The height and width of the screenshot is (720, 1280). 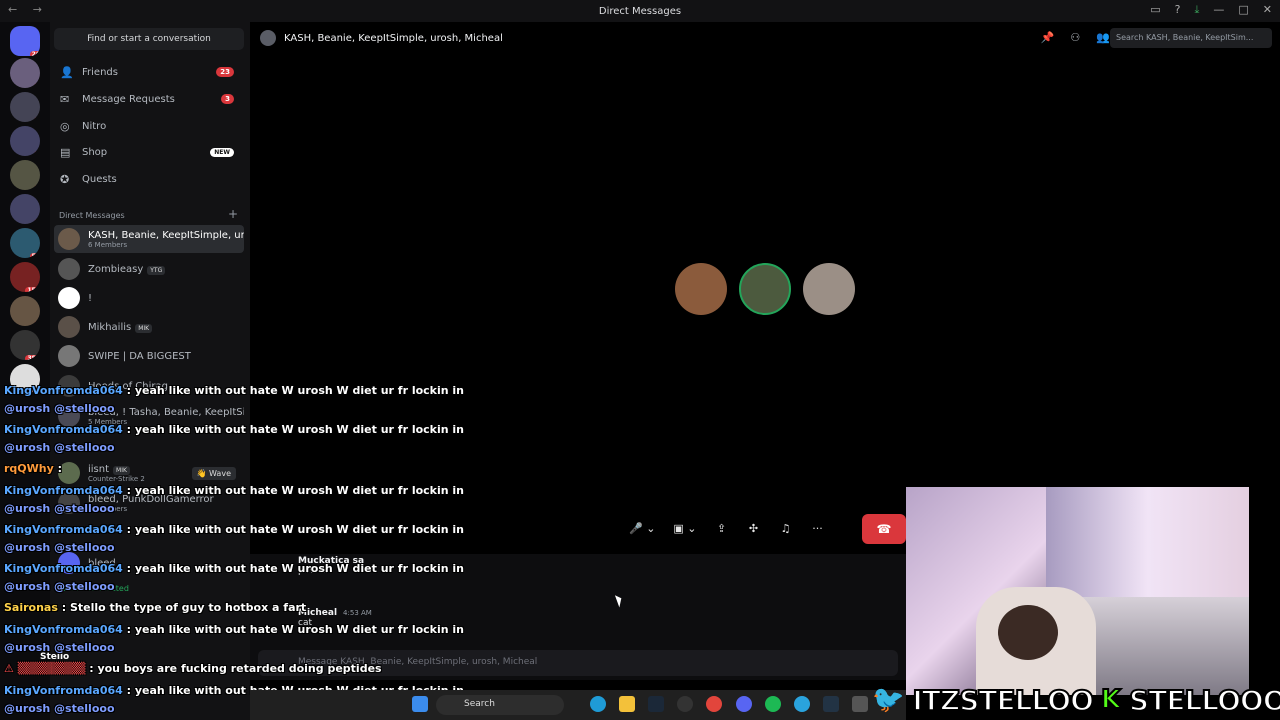 What do you see at coordinates (65, 99) in the screenshot?
I see `mail-icon: ✉` at bounding box center [65, 99].